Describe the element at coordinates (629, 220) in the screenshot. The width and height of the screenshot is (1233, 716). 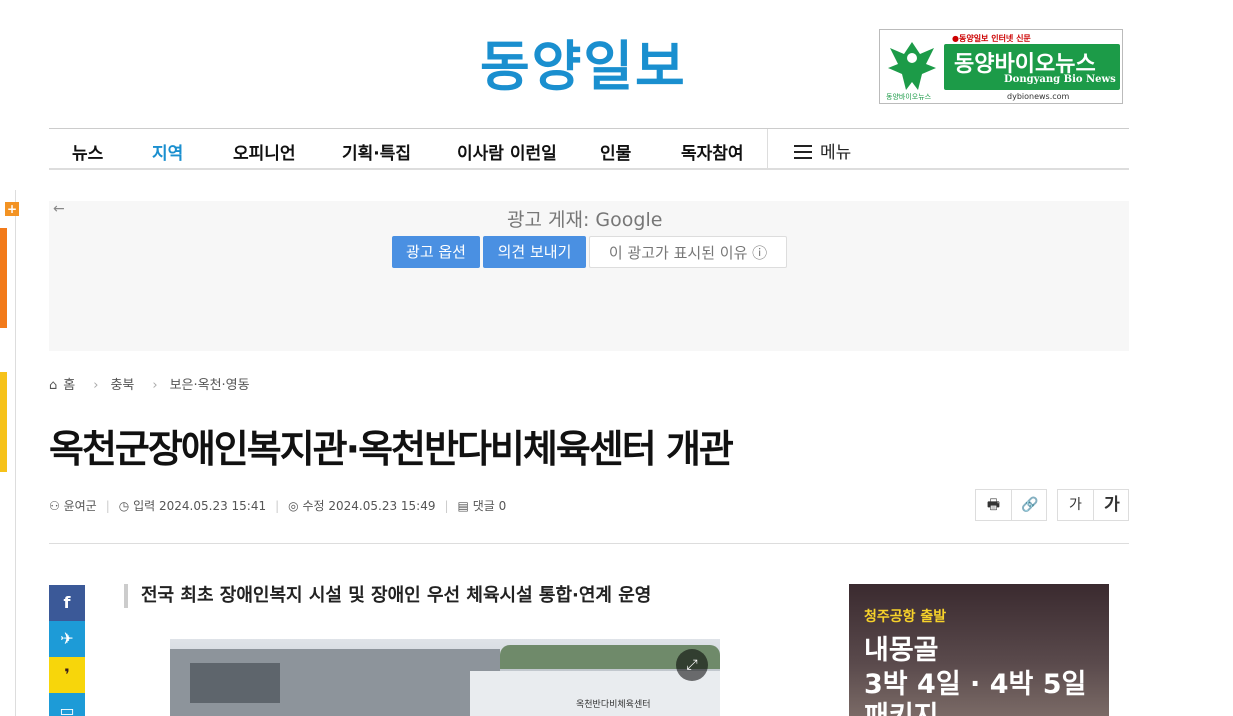
I see `google-label: Google` at that location.